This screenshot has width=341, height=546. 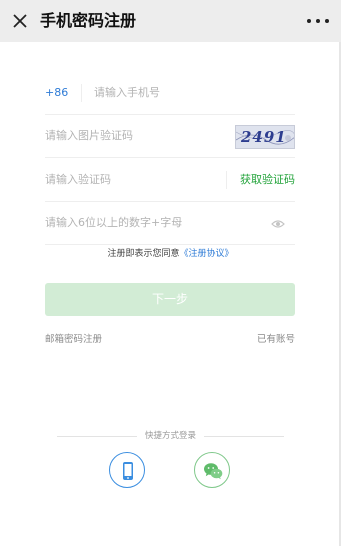 What do you see at coordinates (170, 299) in the screenshot?
I see `next-button: 下一步` at bounding box center [170, 299].